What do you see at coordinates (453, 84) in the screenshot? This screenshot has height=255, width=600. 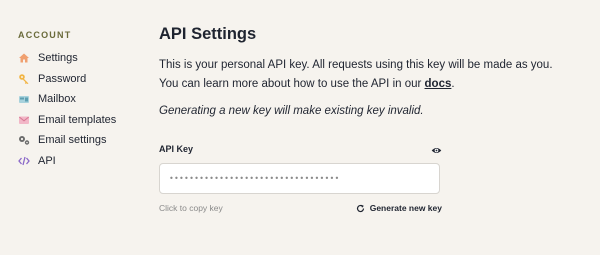 I see `description-period: .` at bounding box center [453, 84].